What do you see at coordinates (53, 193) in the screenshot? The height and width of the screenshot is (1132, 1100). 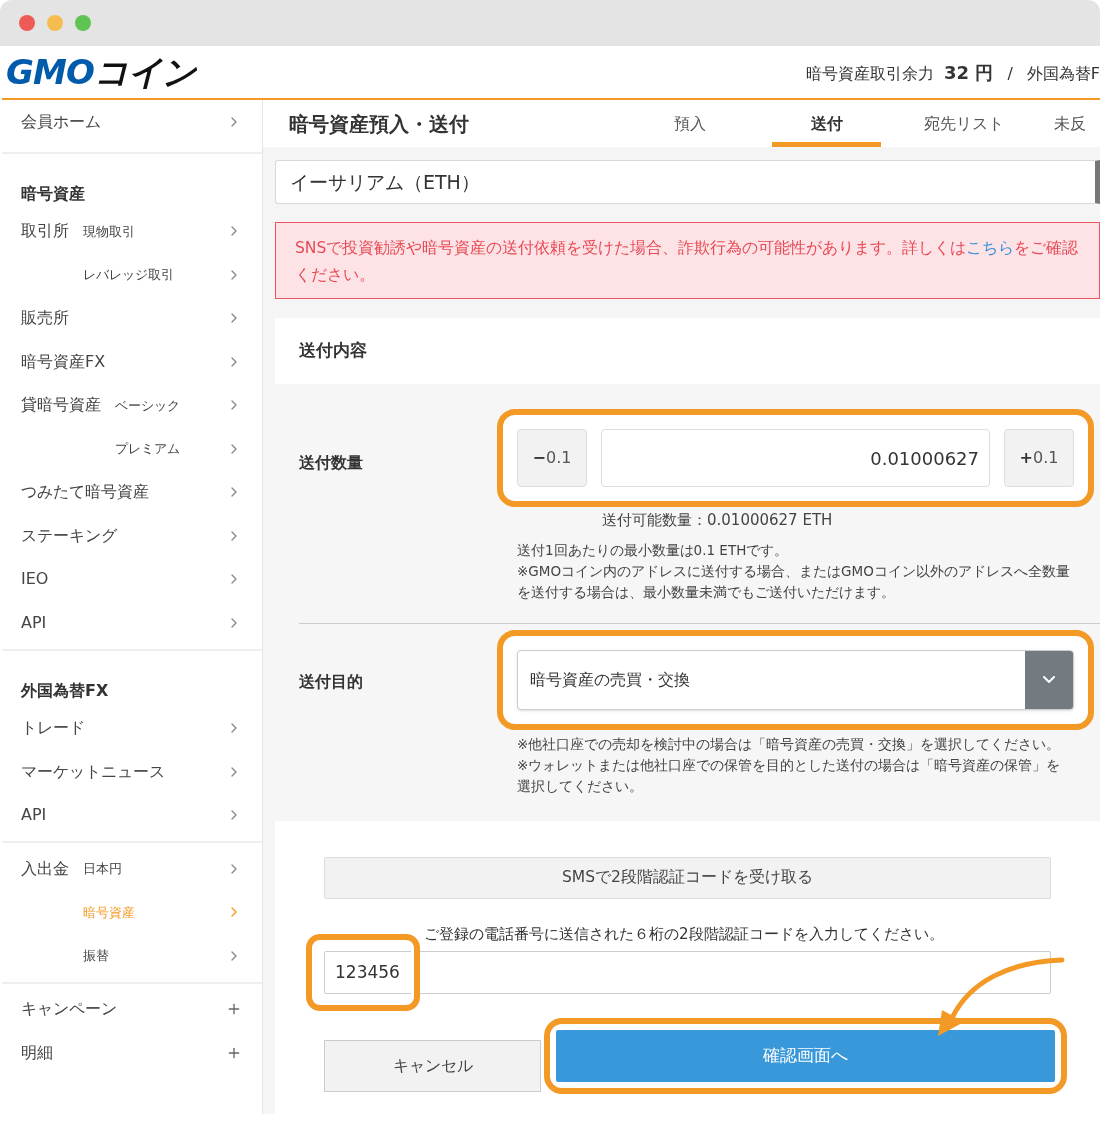 I see `sidebar-heading: 暗号資産` at bounding box center [53, 193].